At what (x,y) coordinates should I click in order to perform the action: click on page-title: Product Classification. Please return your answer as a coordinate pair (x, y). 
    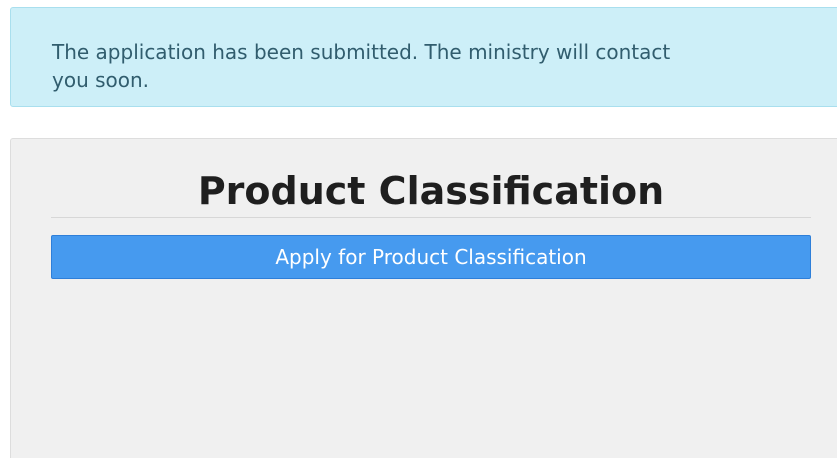
    Looking at the image, I should click on (431, 191).